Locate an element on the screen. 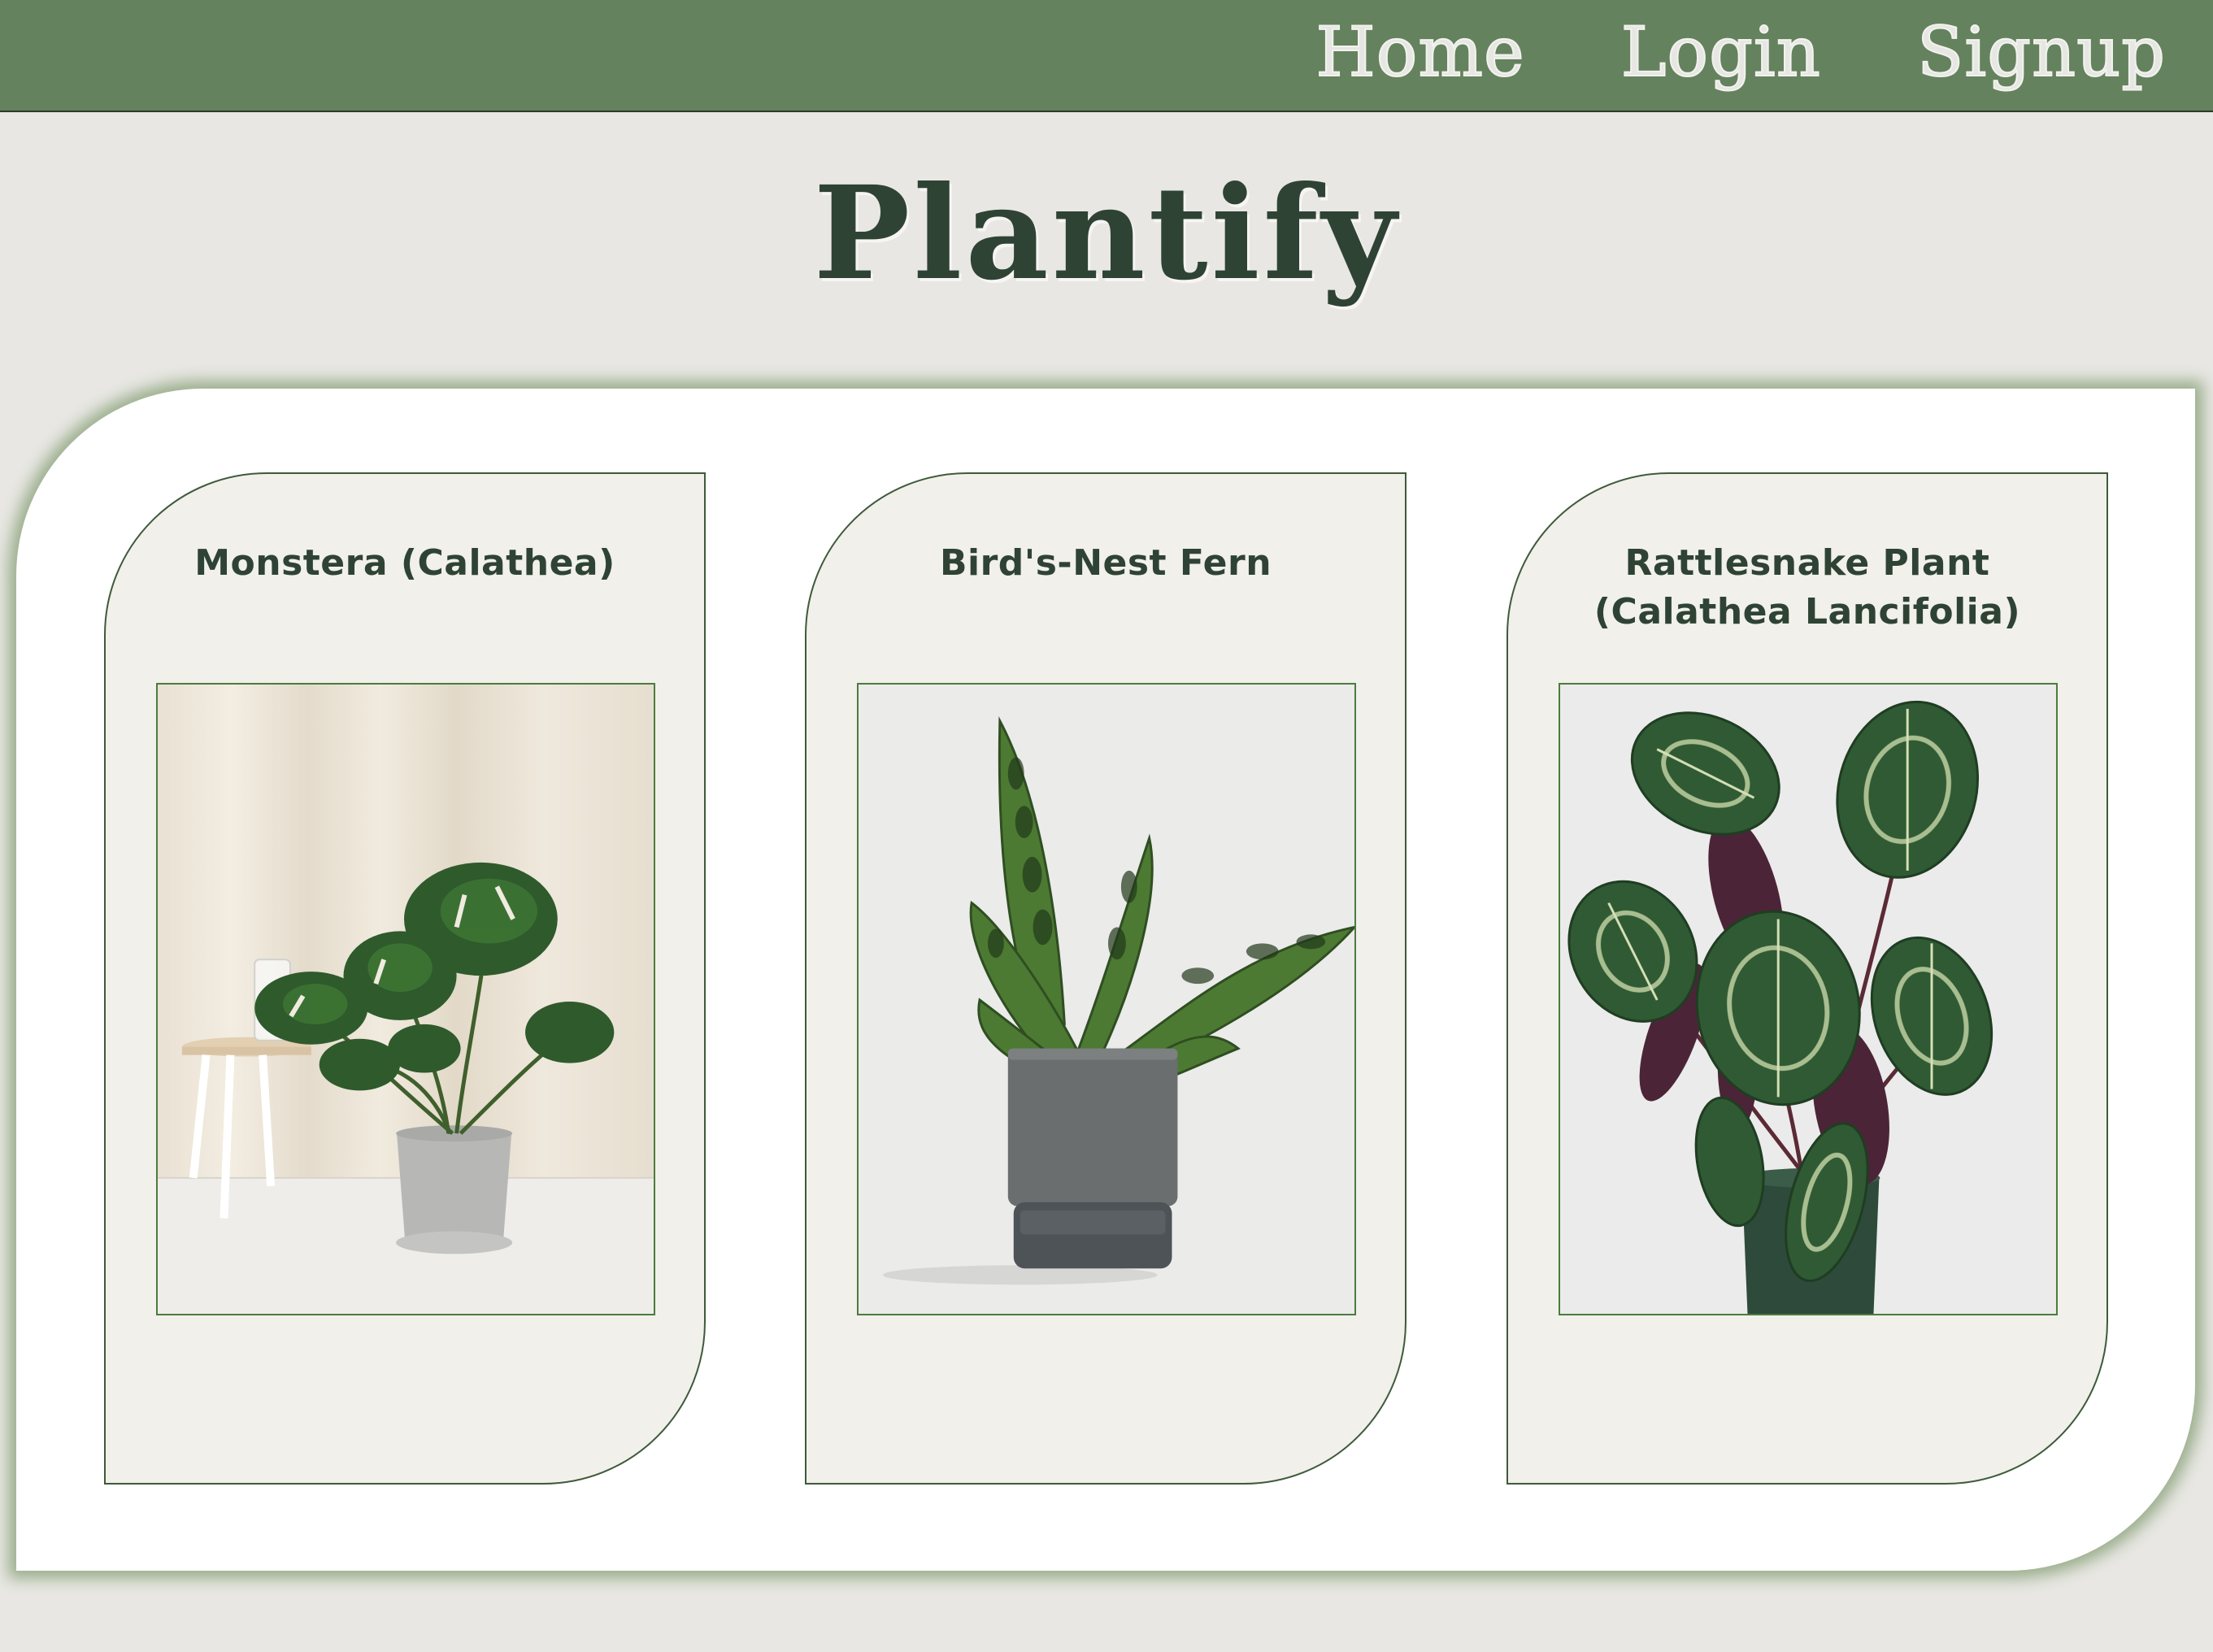 Image resolution: width=2213 pixels, height=1652 pixels. plant-name: Bird's-Nest Fern is located at coordinates (1105, 563).